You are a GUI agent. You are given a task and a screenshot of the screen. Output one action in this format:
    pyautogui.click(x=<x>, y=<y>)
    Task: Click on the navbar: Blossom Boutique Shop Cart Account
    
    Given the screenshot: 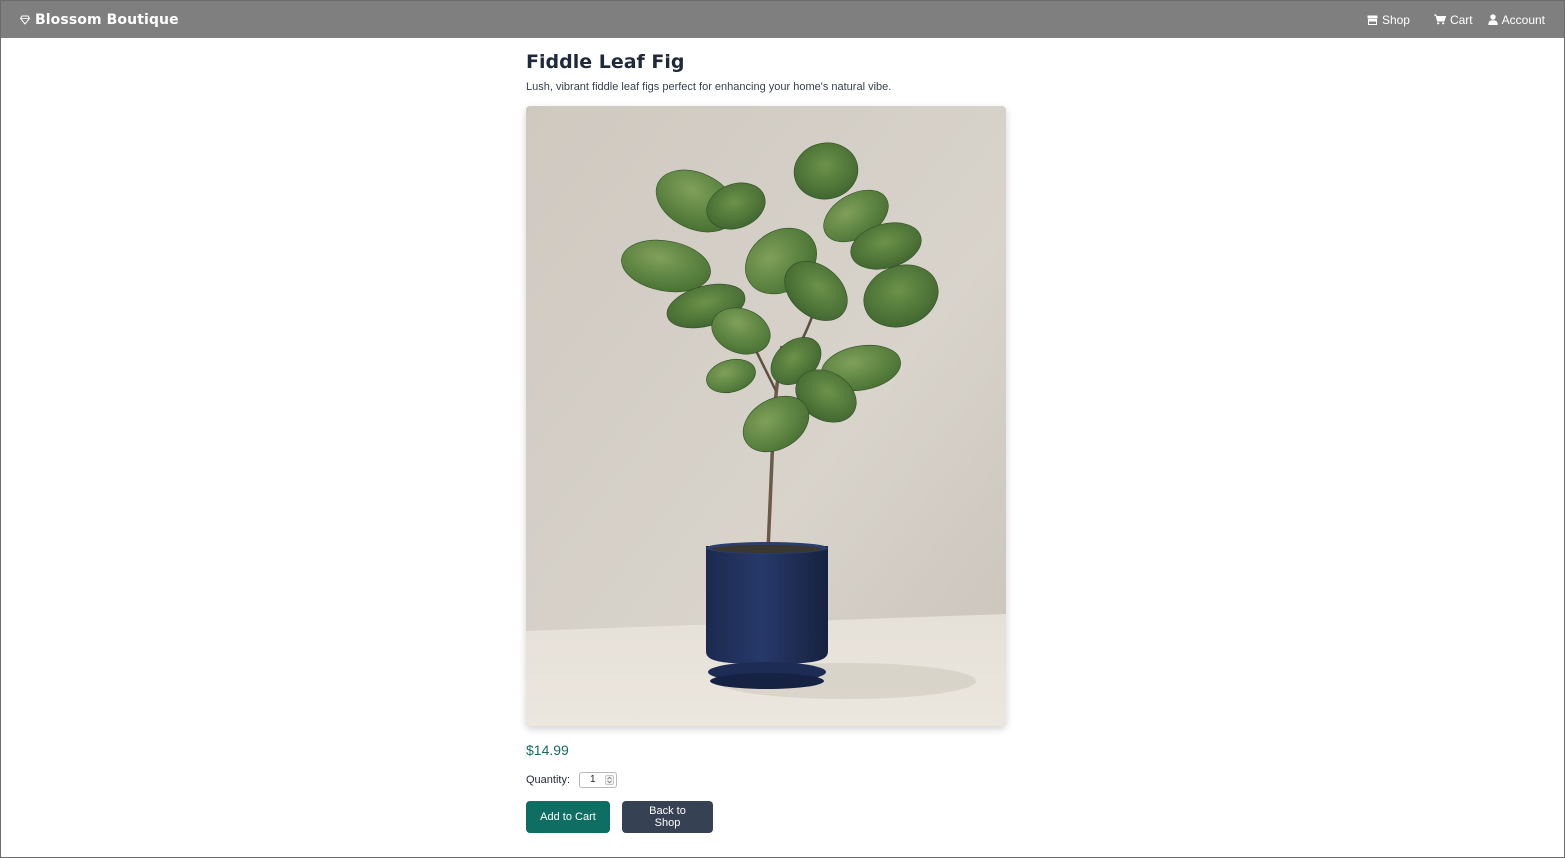 What is the action you would take?
    pyautogui.click(x=782, y=19)
    